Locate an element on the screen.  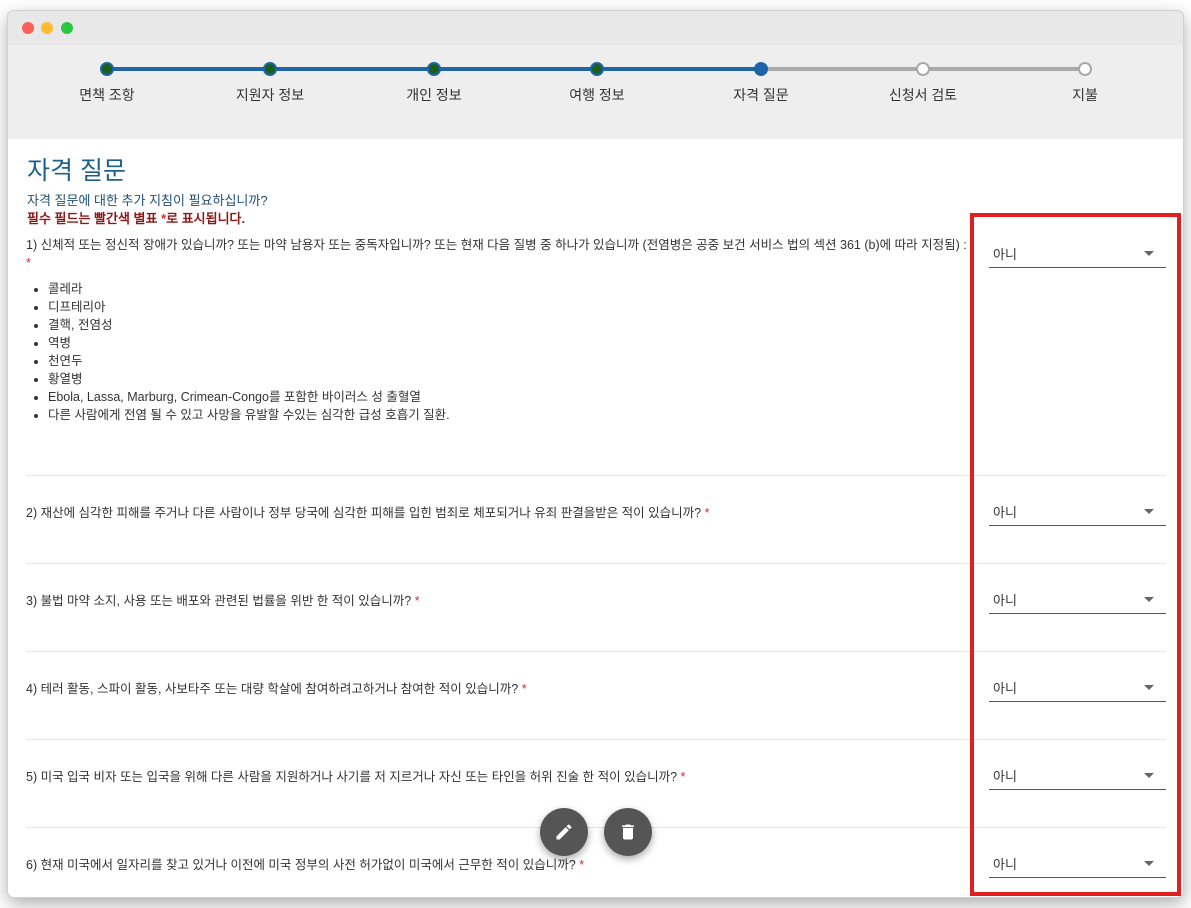
list-item: 콜레라 is located at coordinates (509, 289).